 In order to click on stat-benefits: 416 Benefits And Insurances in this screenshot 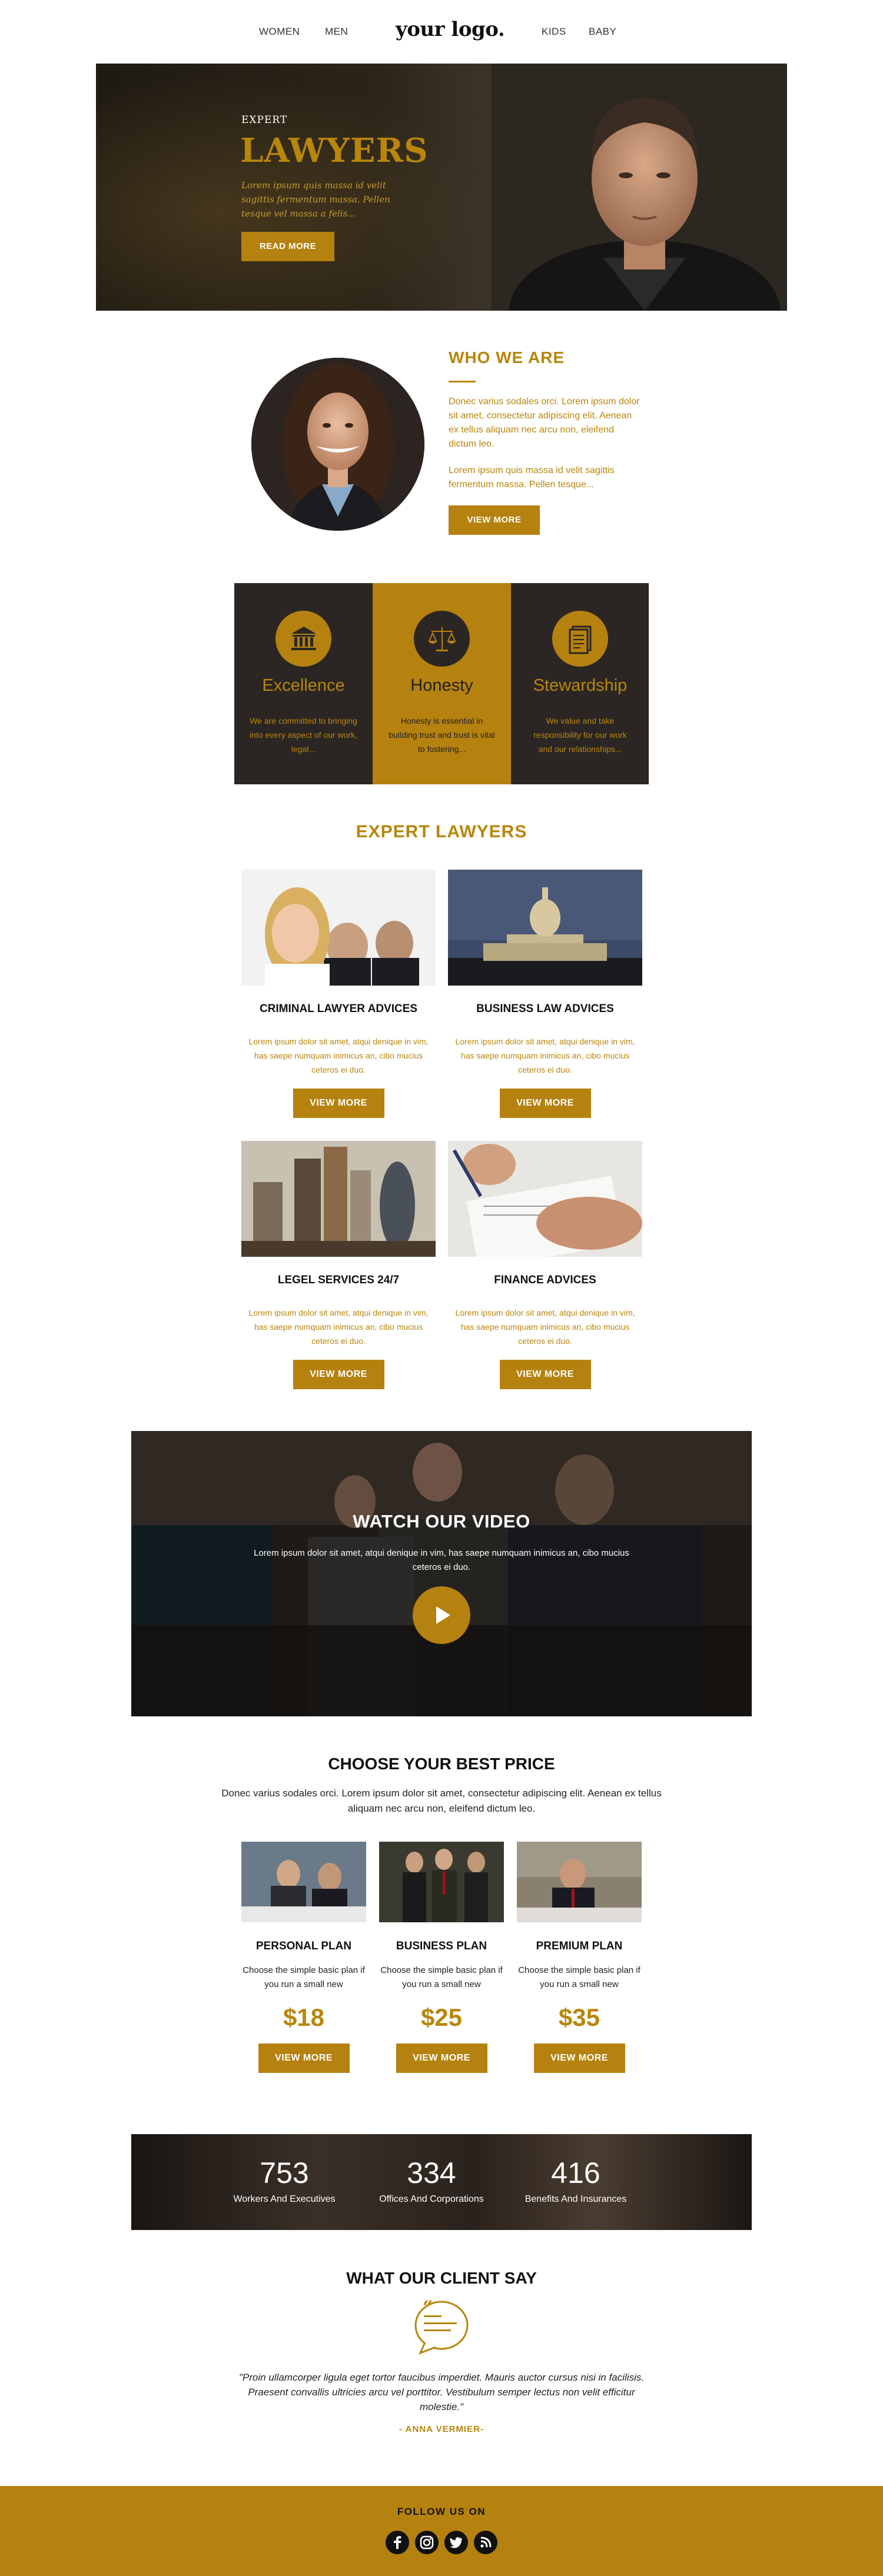, I will do `click(576, 2180)`.